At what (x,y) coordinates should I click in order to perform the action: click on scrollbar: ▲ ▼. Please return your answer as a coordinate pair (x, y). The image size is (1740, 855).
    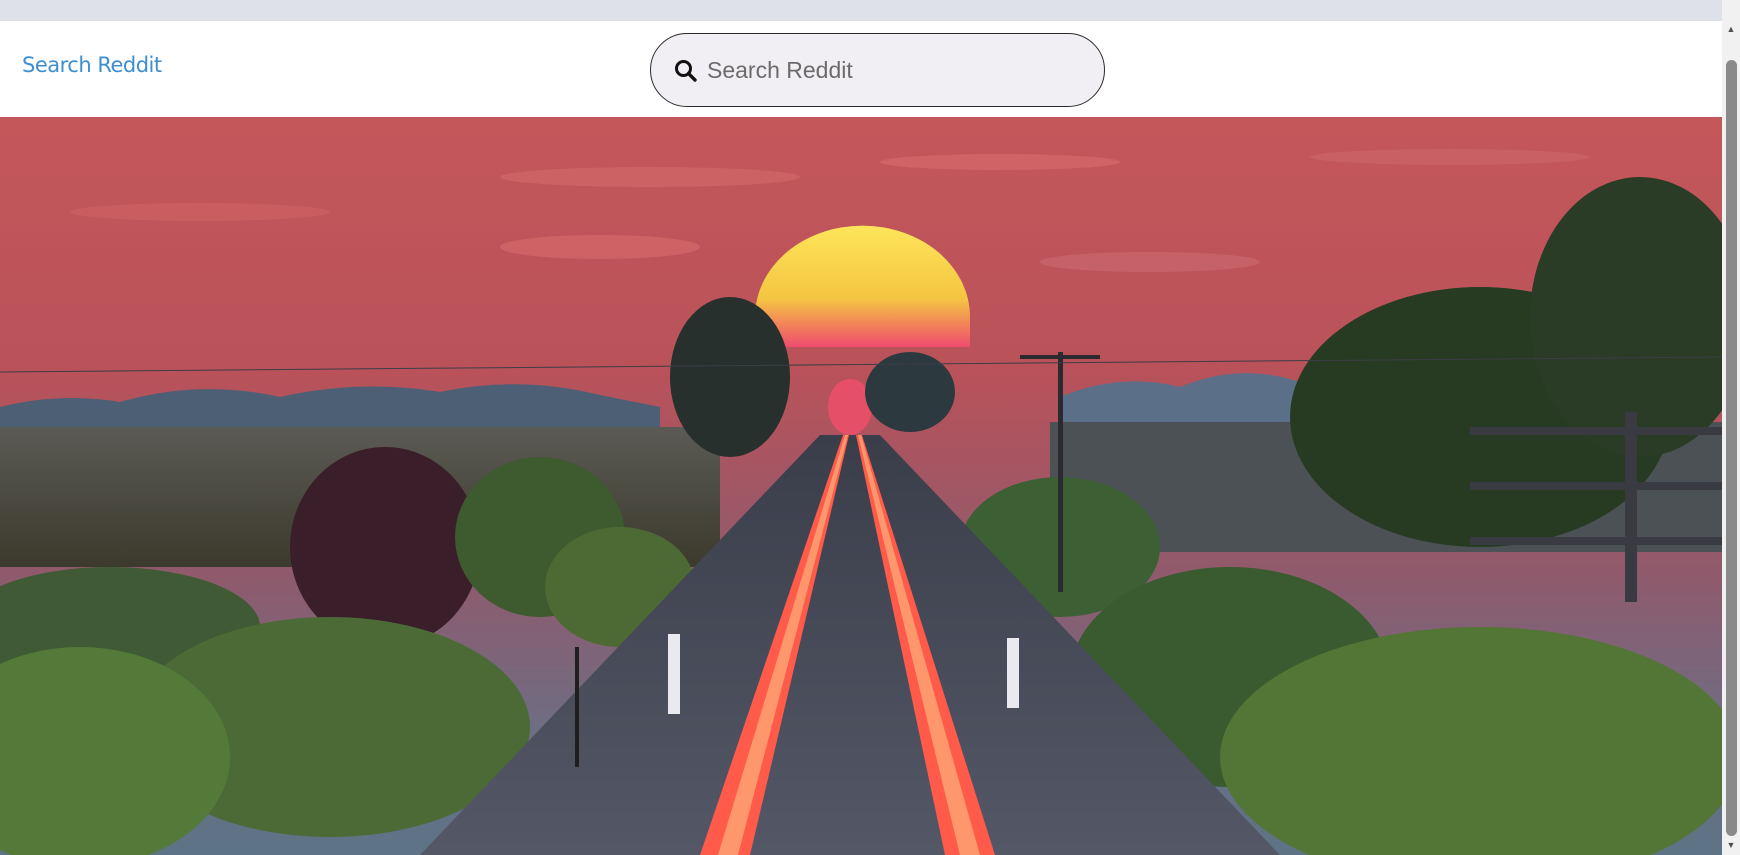
    Looking at the image, I should click on (1731, 427).